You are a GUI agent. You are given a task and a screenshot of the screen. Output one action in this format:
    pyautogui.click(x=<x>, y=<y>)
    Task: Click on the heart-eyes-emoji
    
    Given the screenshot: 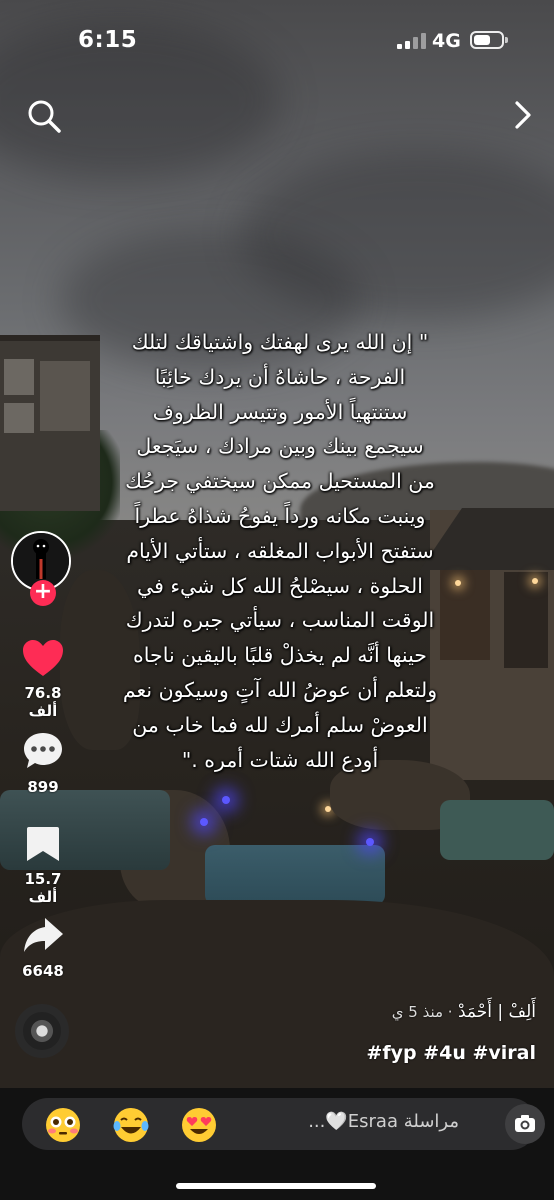 What is the action you would take?
    pyautogui.click(x=199, y=1125)
    